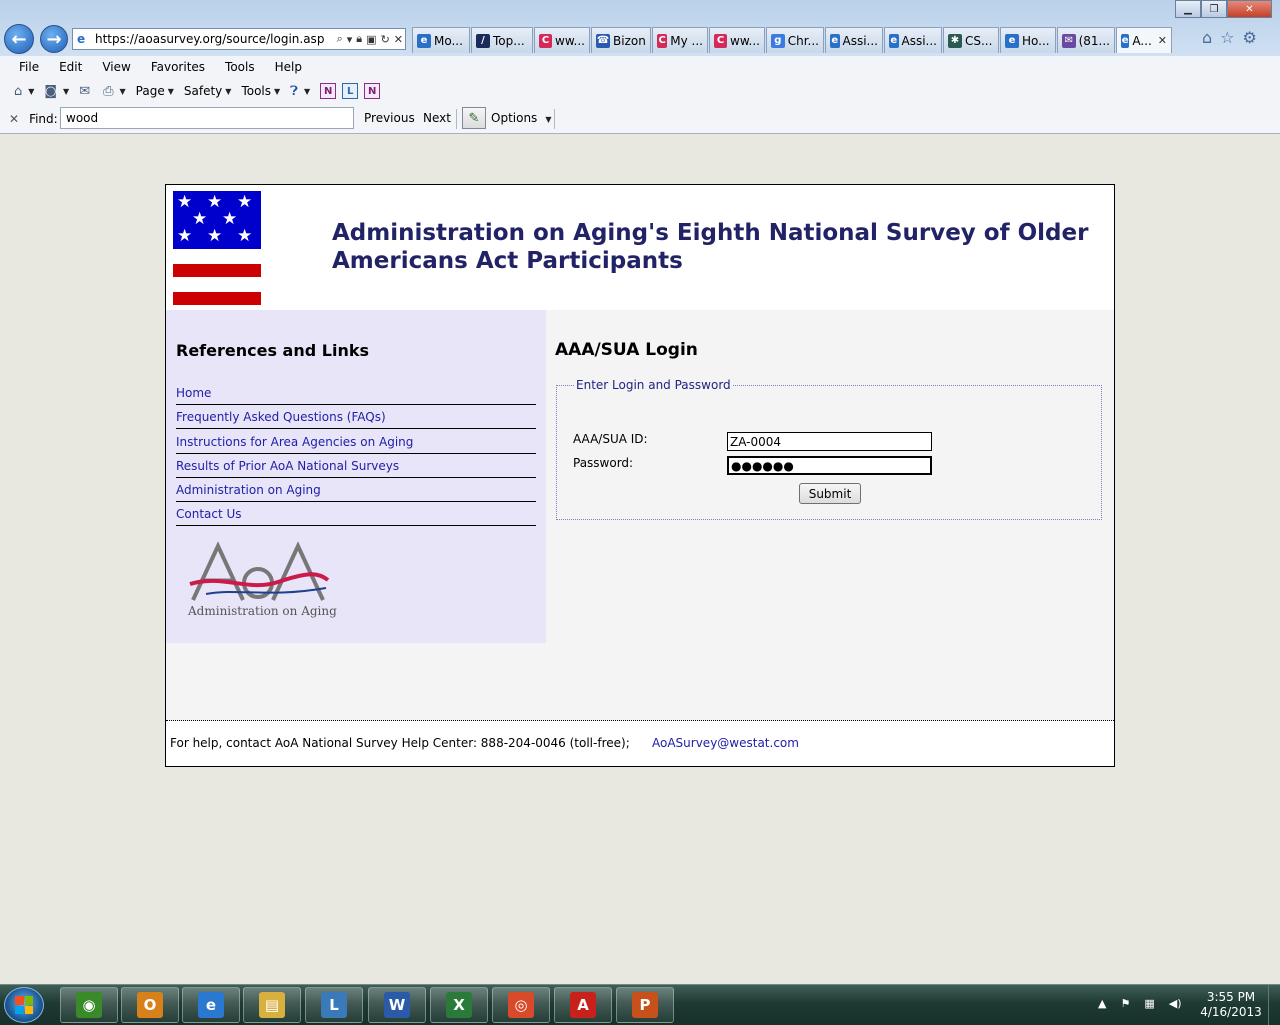  What do you see at coordinates (1227, 37) in the screenshot?
I see `favorites-star-icon: ☆` at bounding box center [1227, 37].